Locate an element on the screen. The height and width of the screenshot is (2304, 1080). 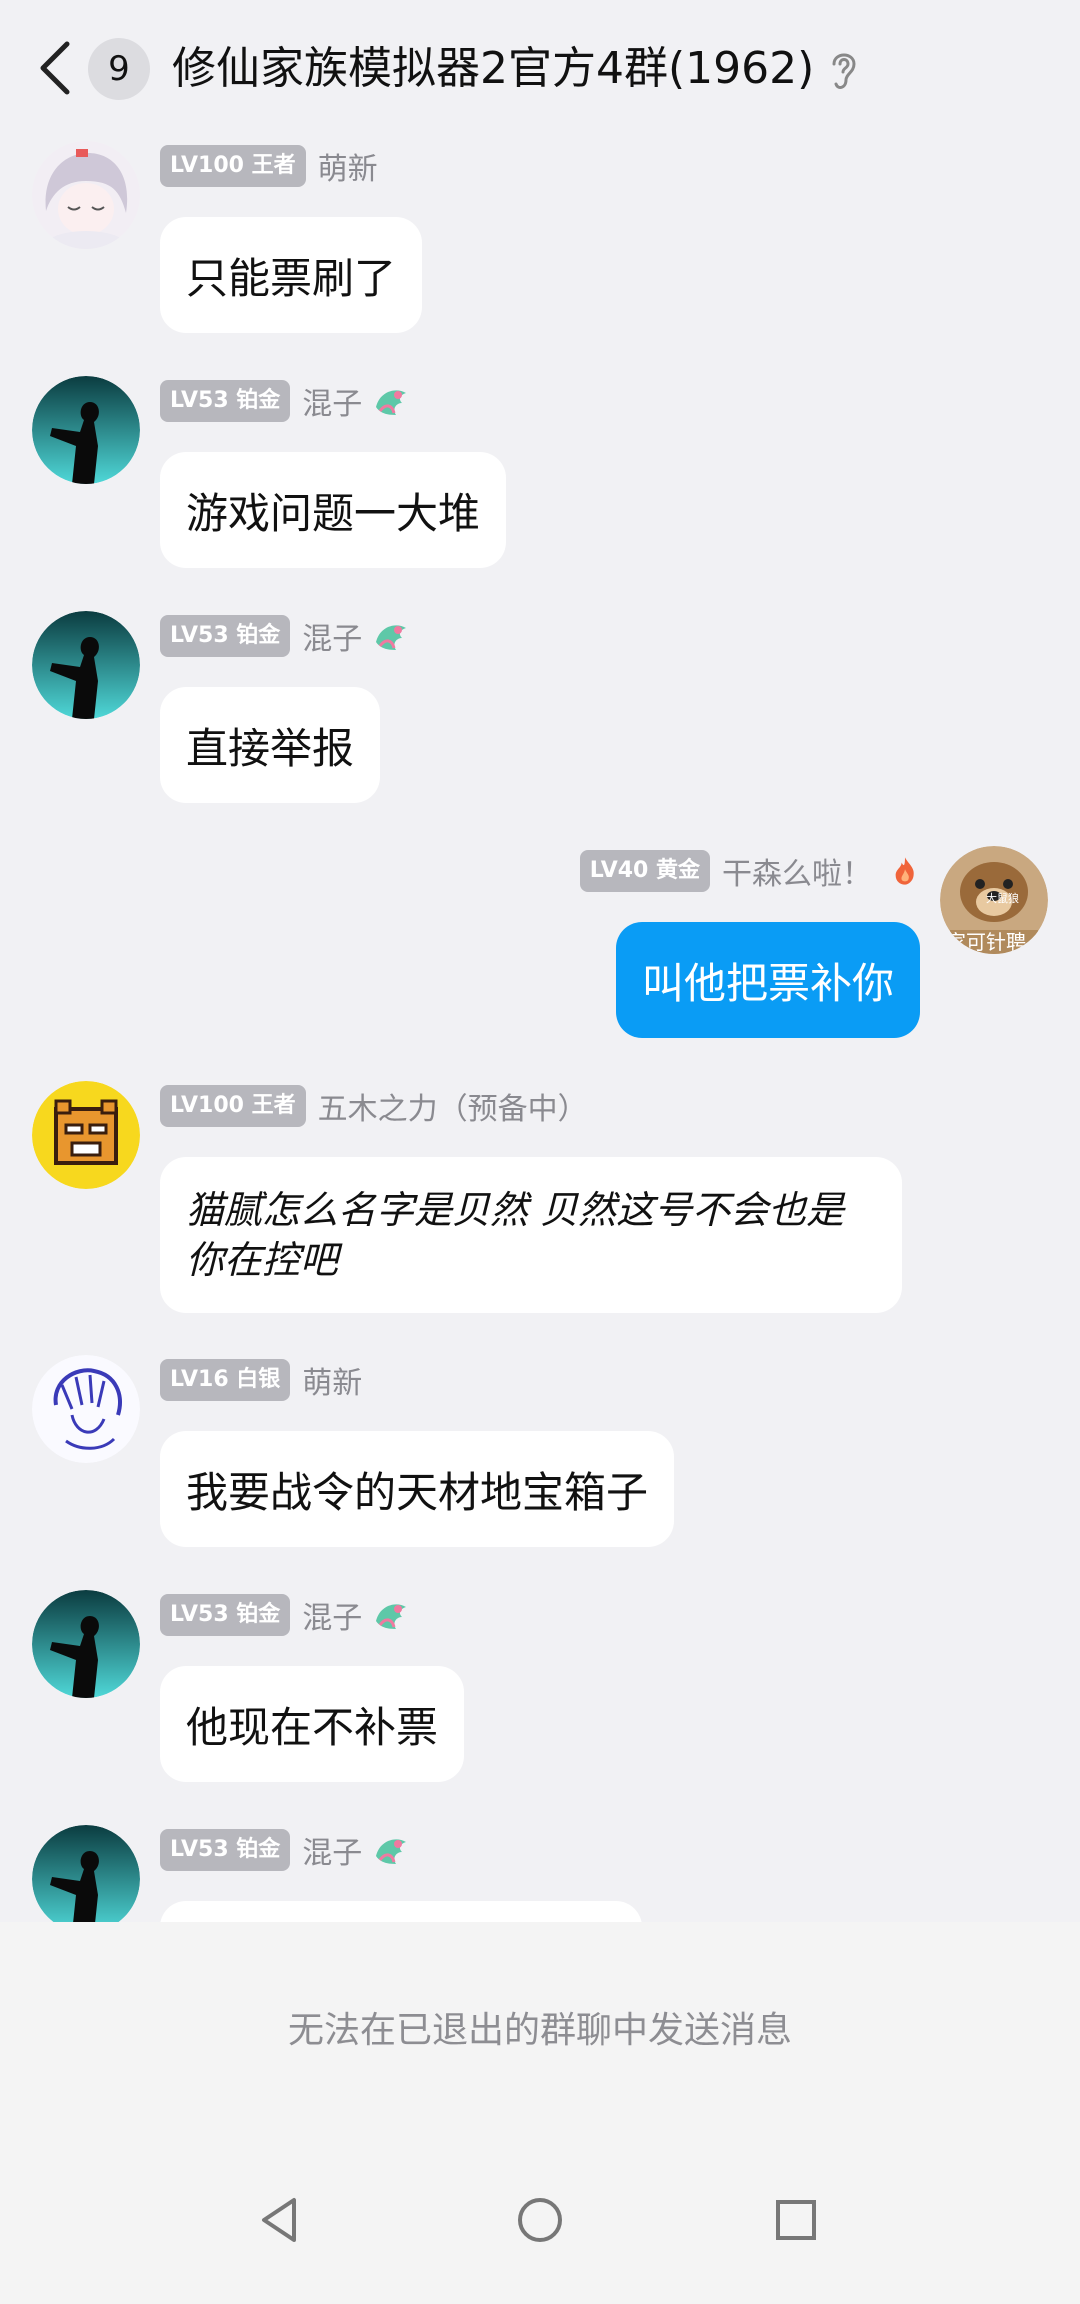
square-recents-icon is located at coordinates (796, 2220).